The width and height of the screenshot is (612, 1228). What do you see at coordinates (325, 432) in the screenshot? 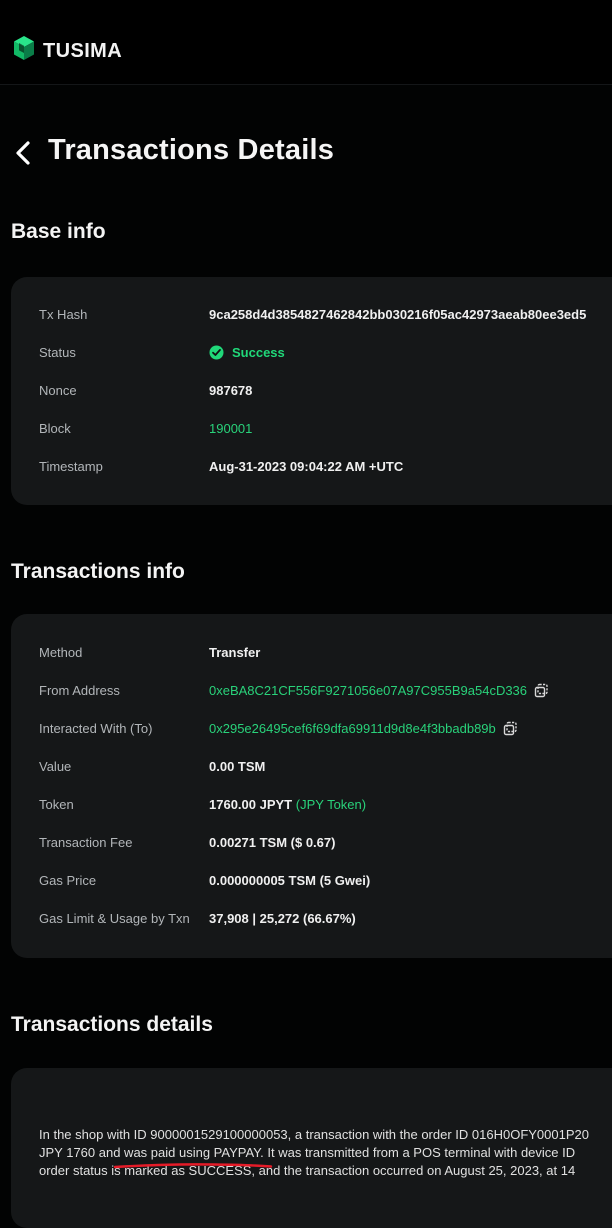
I see `block-row: Block 190001` at bounding box center [325, 432].